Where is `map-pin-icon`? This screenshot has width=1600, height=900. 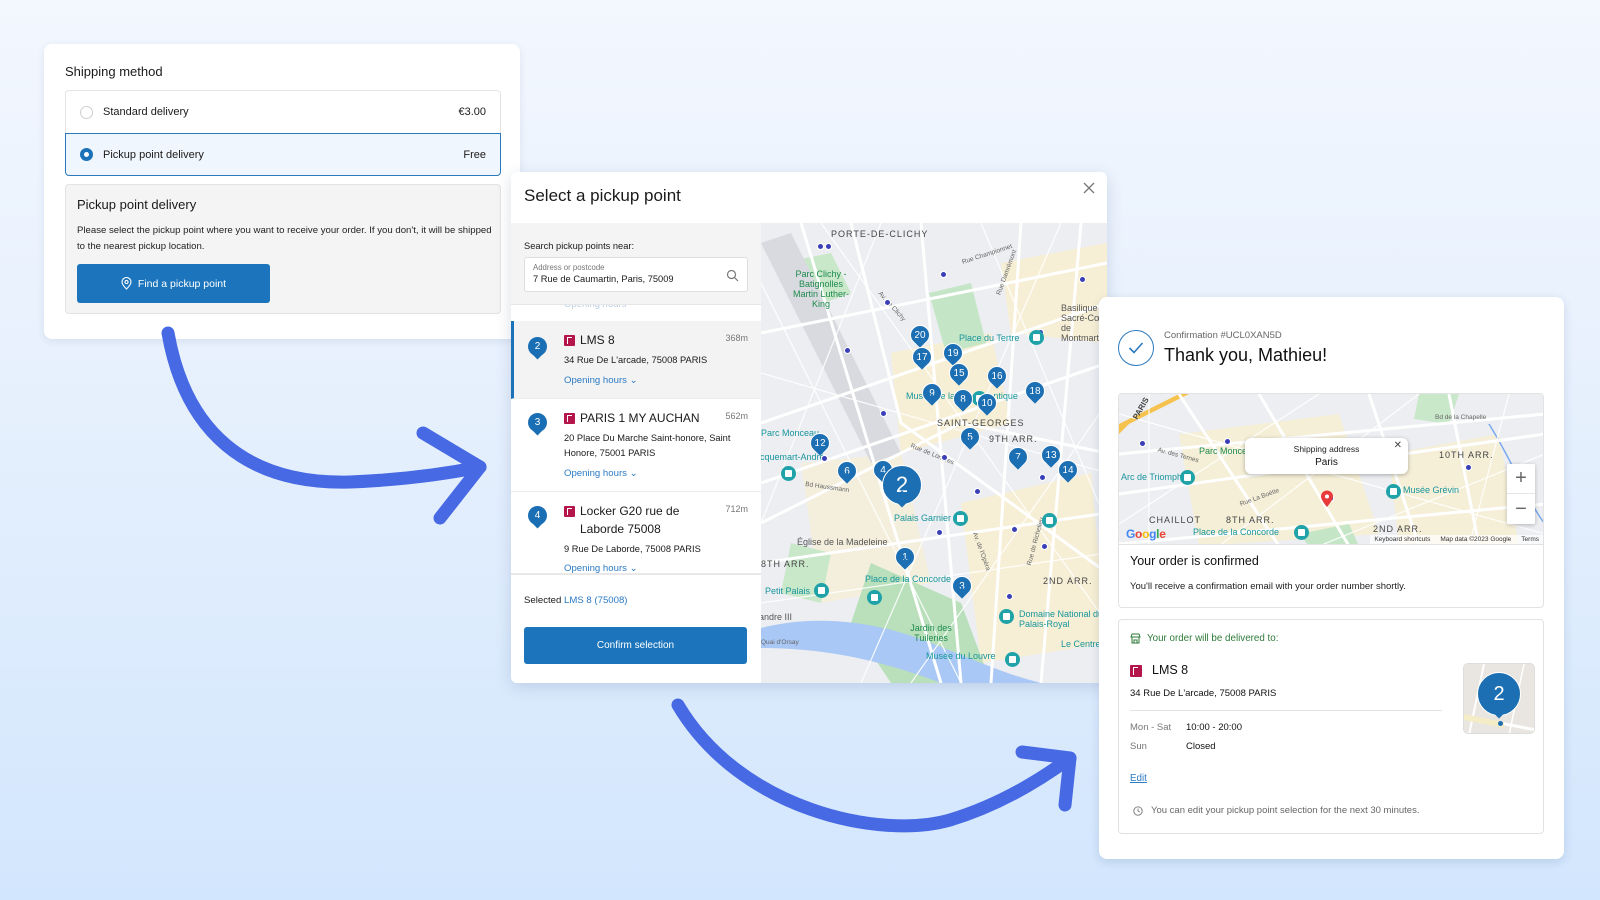
map-pin-icon is located at coordinates (126, 283).